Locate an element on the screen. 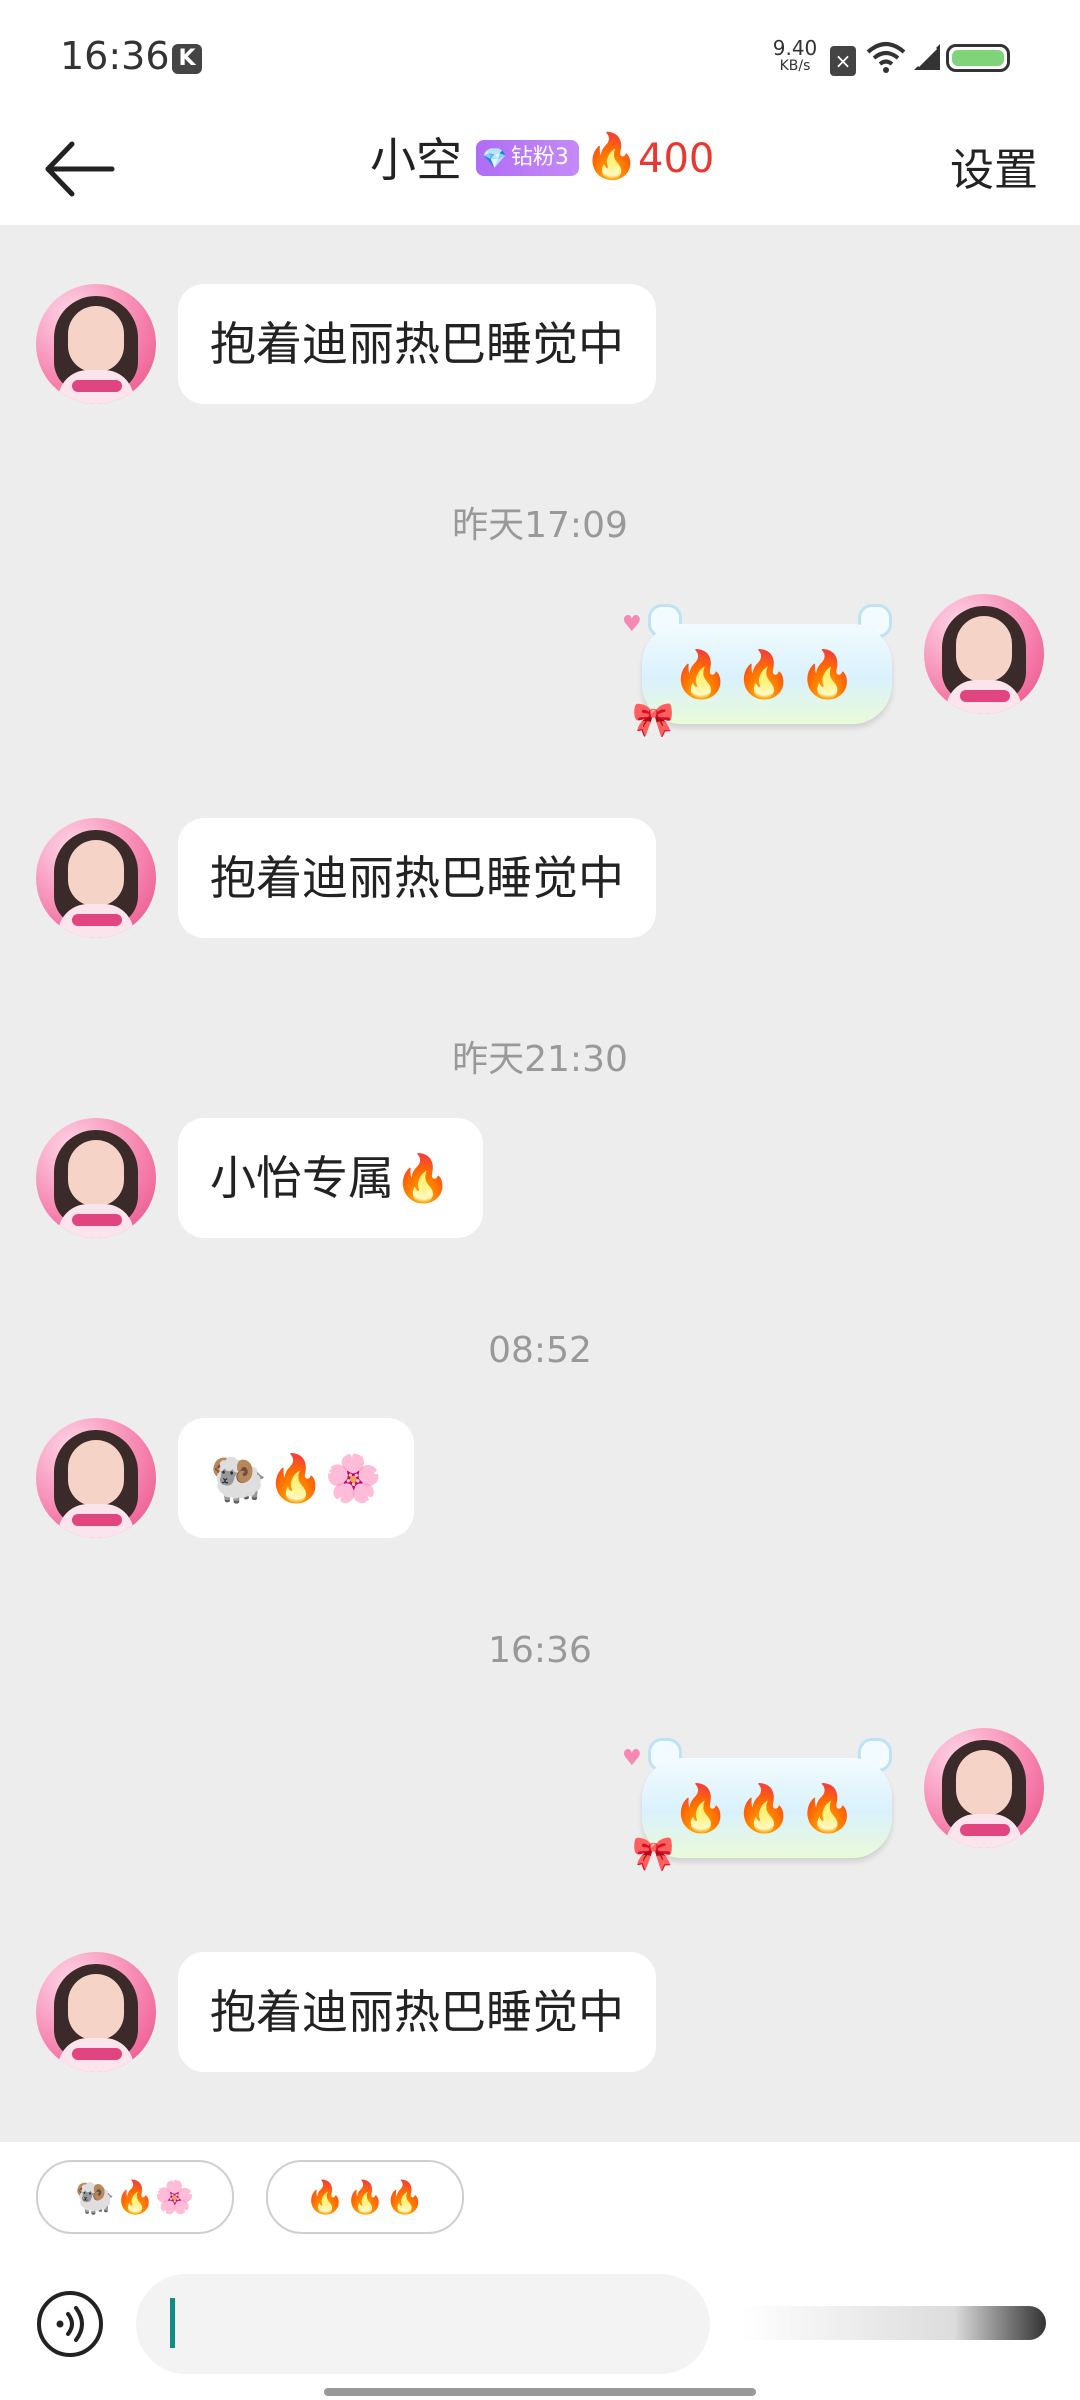  text-caret is located at coordinates (172, 2323).